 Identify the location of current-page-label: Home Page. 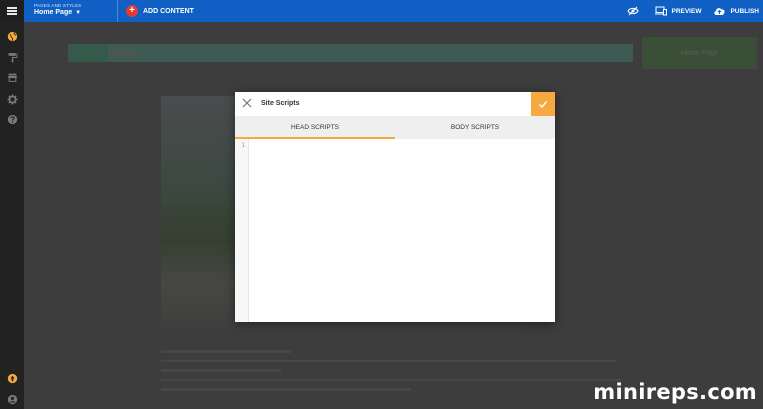
(53, 12).